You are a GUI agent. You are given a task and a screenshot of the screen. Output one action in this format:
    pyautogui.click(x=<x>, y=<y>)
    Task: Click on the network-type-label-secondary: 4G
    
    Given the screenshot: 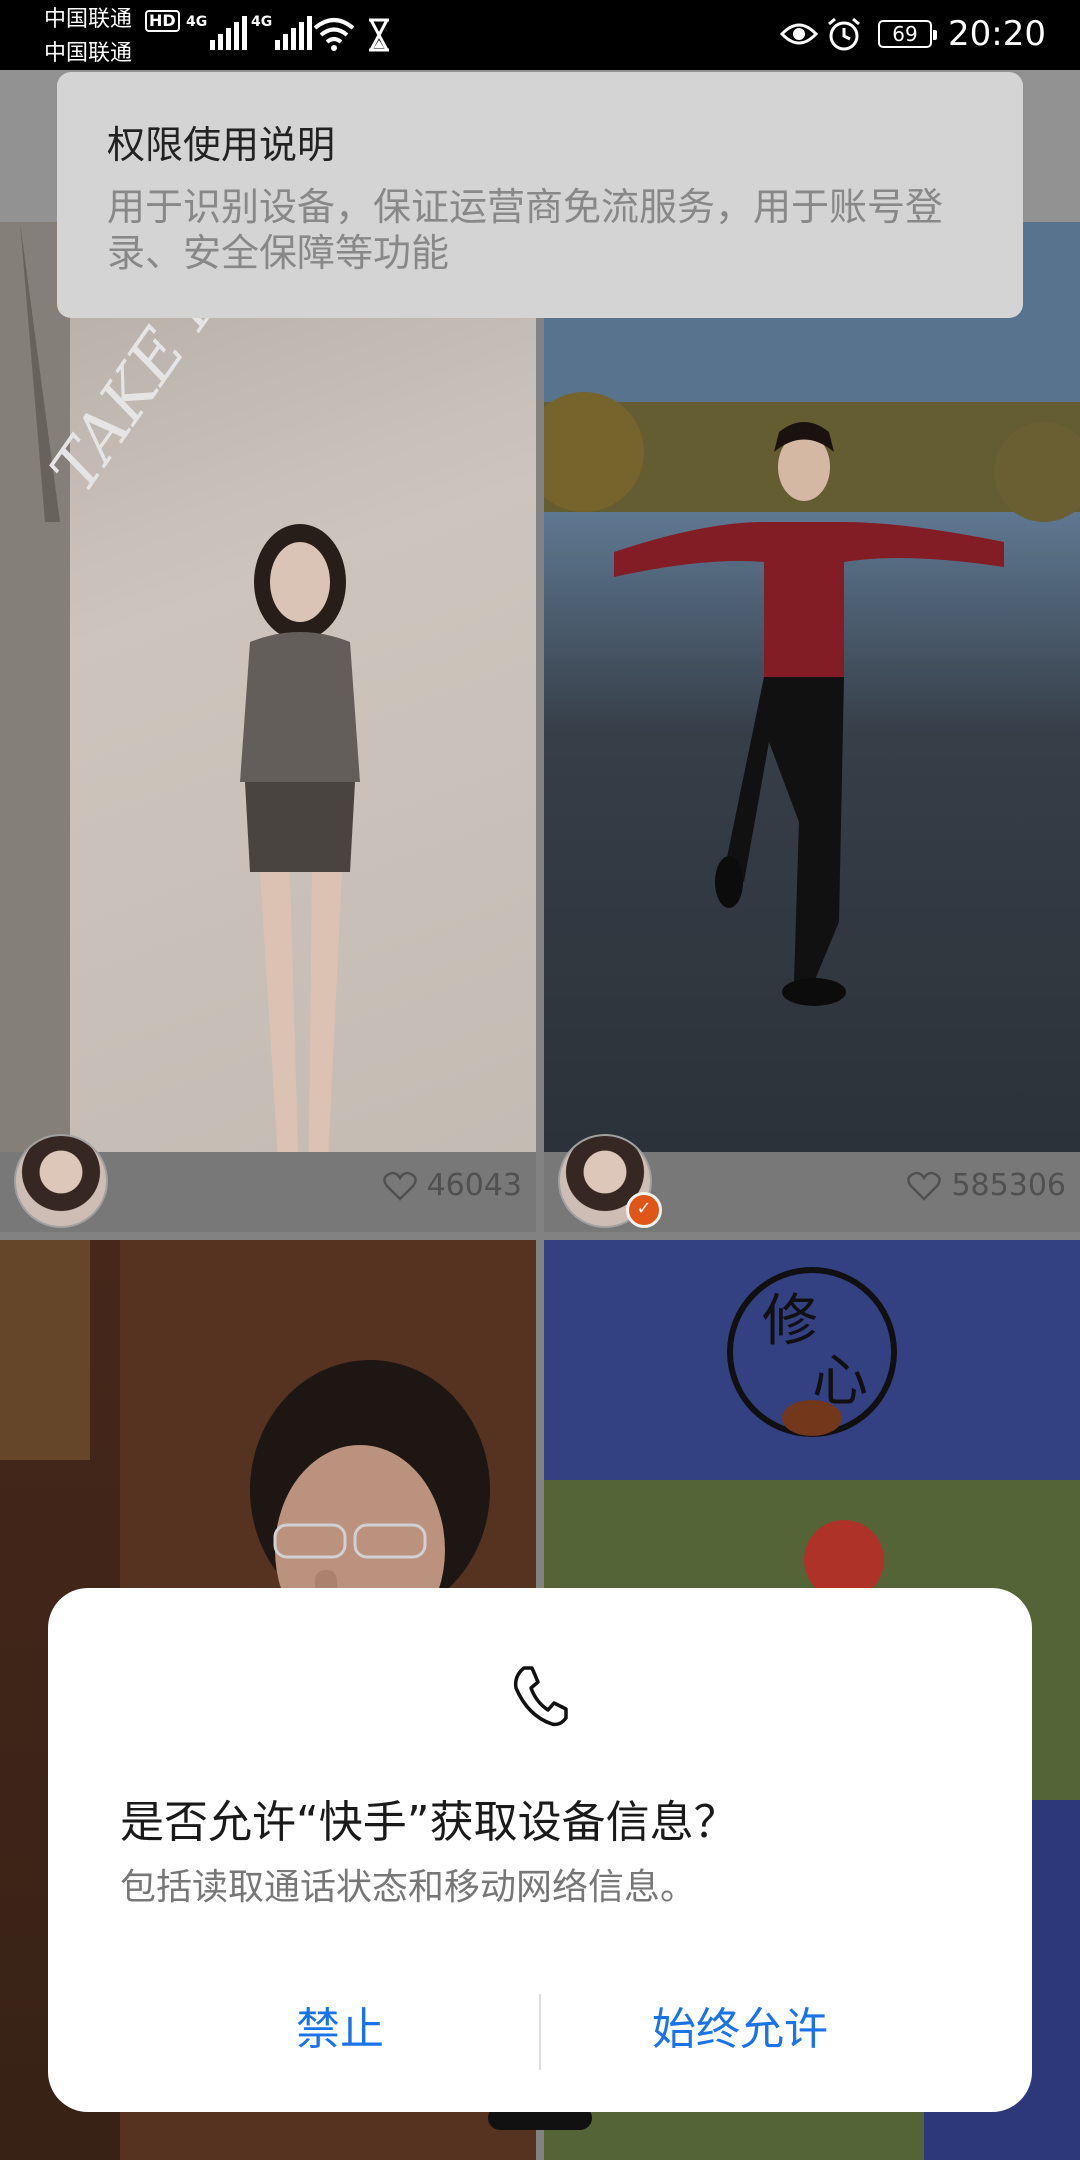 What is the action you would take?
    pyautogui.click(x=262, y=22)
    